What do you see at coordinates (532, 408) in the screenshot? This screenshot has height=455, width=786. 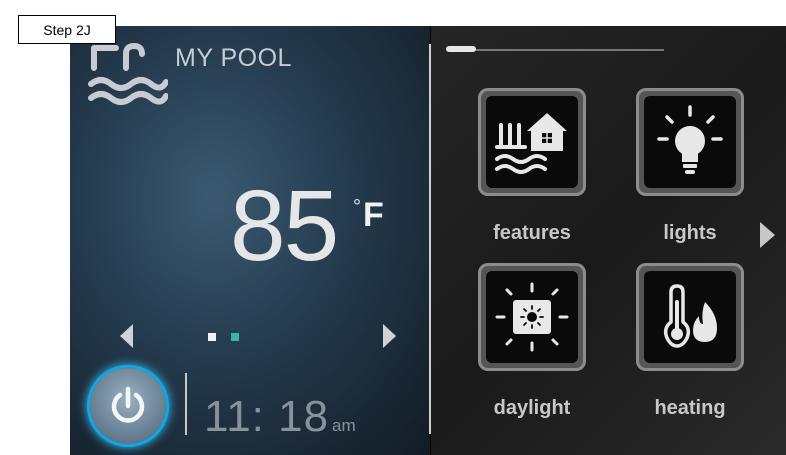 I see `daylight-label: daylight` at bounding box center [532, 408].